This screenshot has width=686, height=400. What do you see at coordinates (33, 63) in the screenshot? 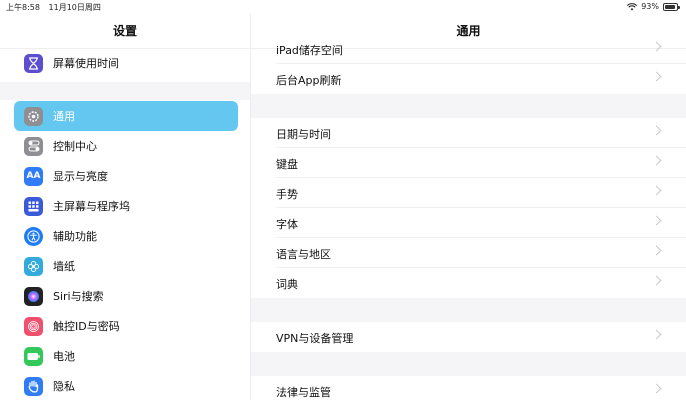
I see `hourglass-icon` at bounding box center [33, 63].